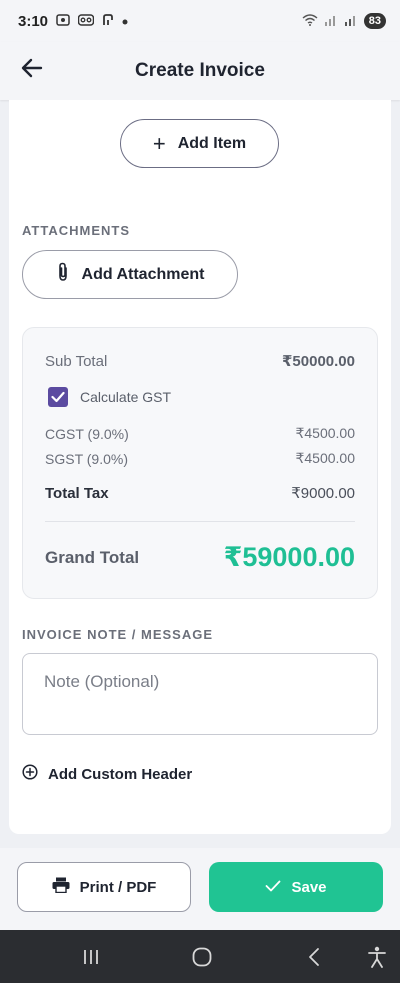 The height and width of the screenshot is (983, 400). I want to click on grand-total-row: Grand Total ₹59000.00, so click(200, 557).